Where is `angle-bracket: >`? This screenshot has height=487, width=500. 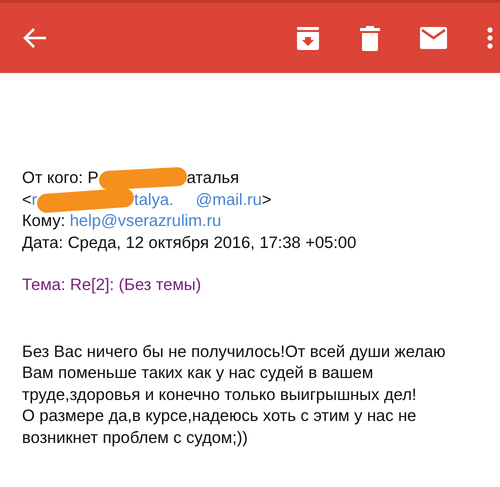
angle-bracket: > is located at coordinates (267, 199).